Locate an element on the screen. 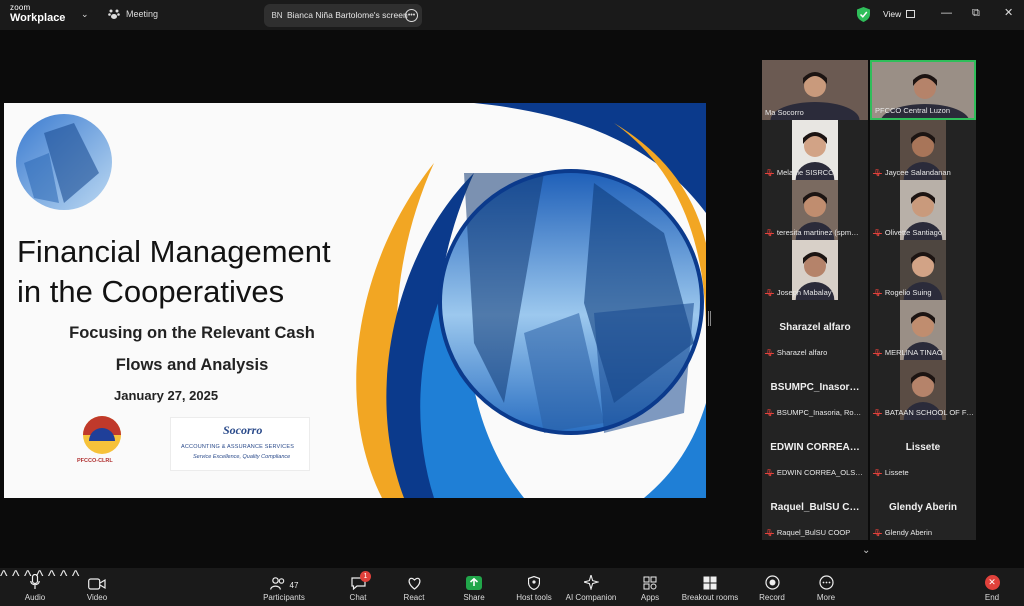  share-screen-icon is located at coordinates (474, 579).